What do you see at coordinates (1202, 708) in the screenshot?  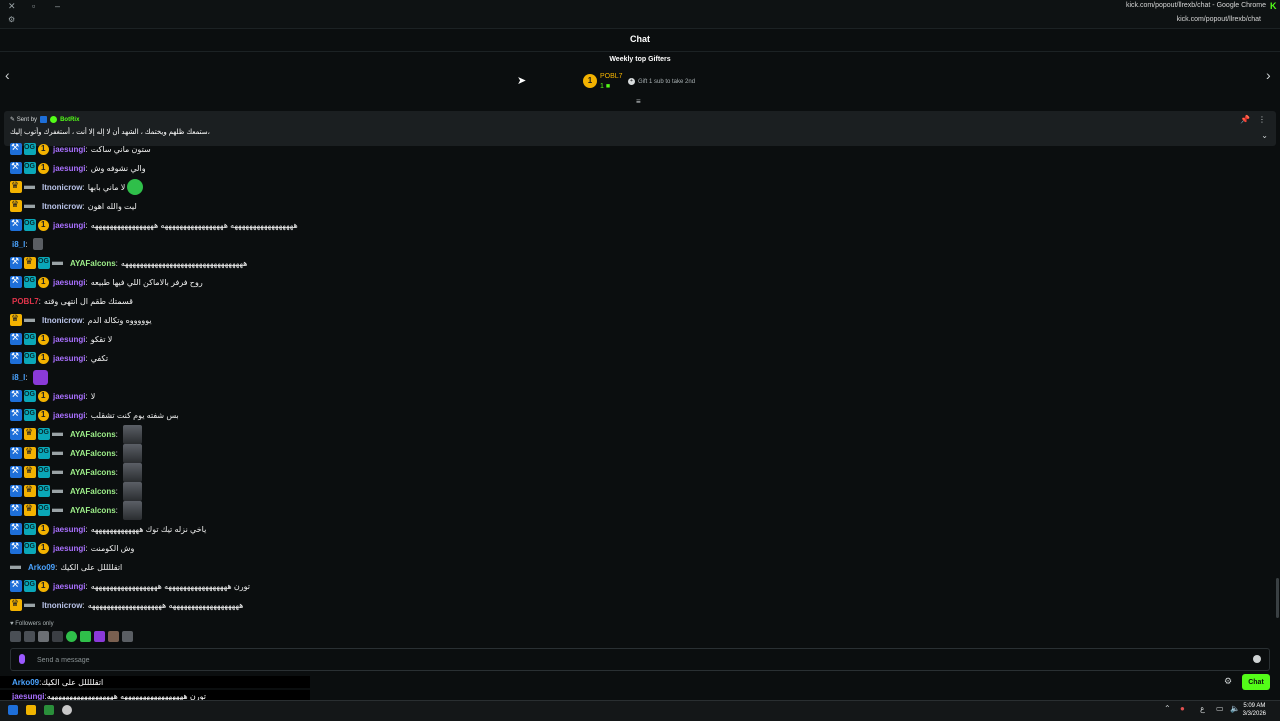 I see `language-indicator-icon: ع` at bounding box center [1202, 708].